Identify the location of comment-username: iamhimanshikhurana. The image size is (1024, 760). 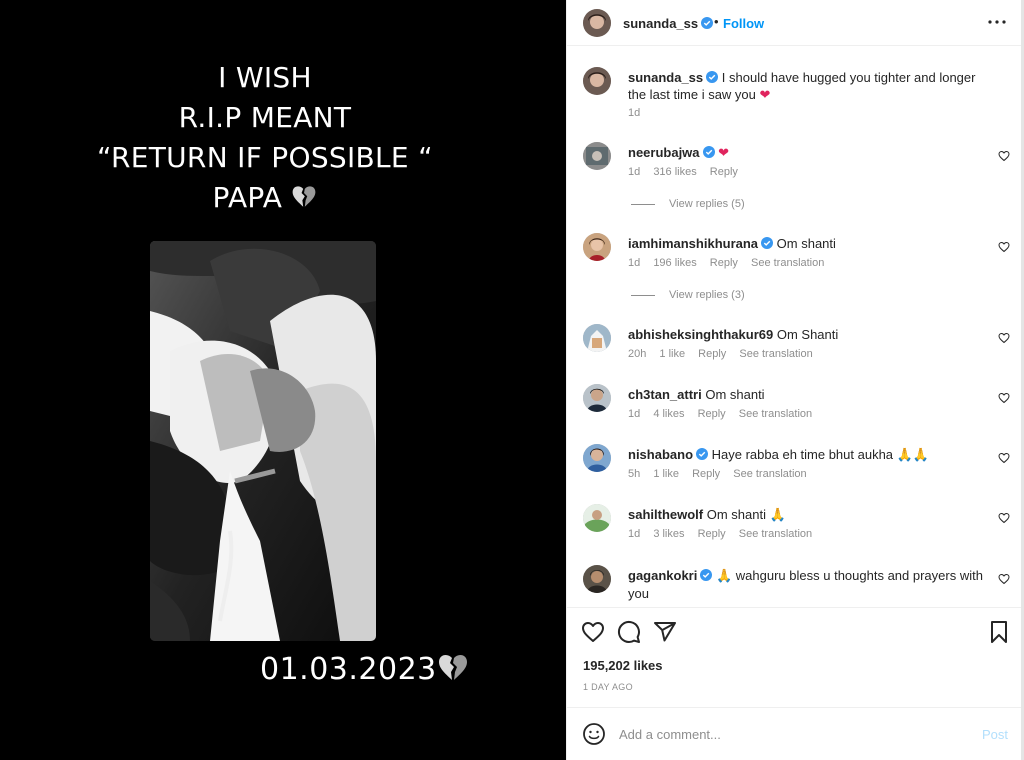
(693, 243).